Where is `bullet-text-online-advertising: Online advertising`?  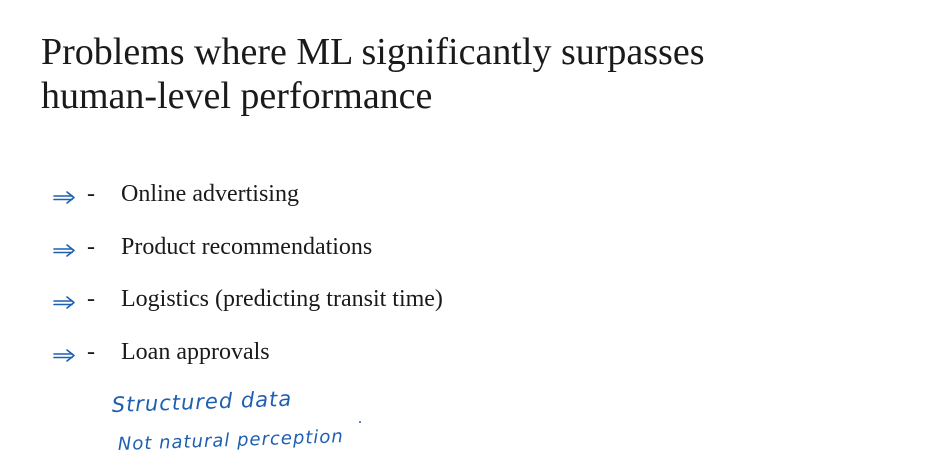 bullet-text-online-advertising: Online advertising is located at coordinates (210, 194).